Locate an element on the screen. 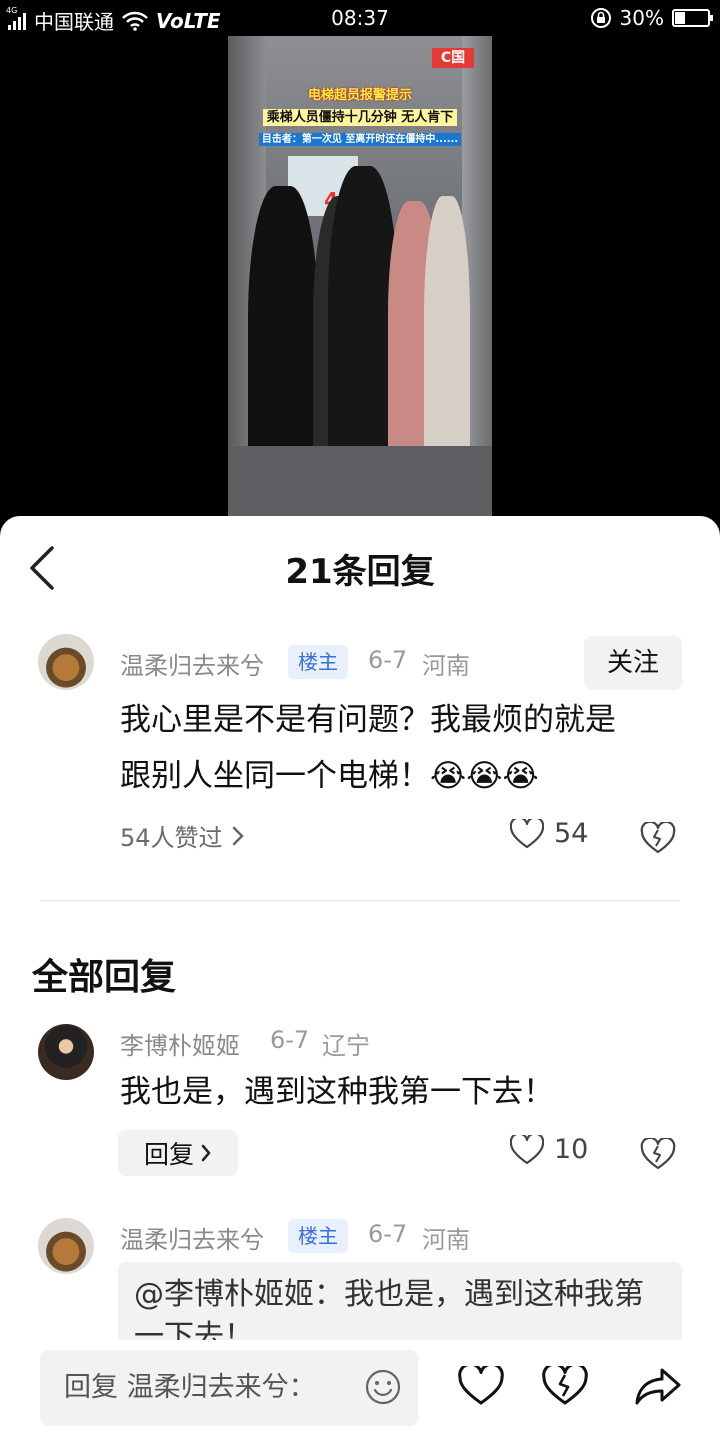 The height and width of the screenshot is (1440, 720). emoji-icon is located at coordinates (383, 1387).